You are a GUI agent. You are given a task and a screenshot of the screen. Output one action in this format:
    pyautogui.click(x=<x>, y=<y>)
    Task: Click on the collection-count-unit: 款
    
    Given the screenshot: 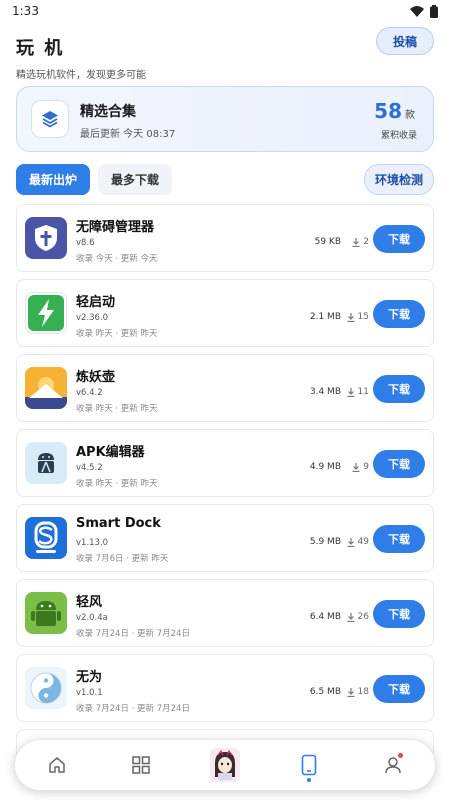 What is the action you would take?
    pyautogui.click(x=410, y=115)
    